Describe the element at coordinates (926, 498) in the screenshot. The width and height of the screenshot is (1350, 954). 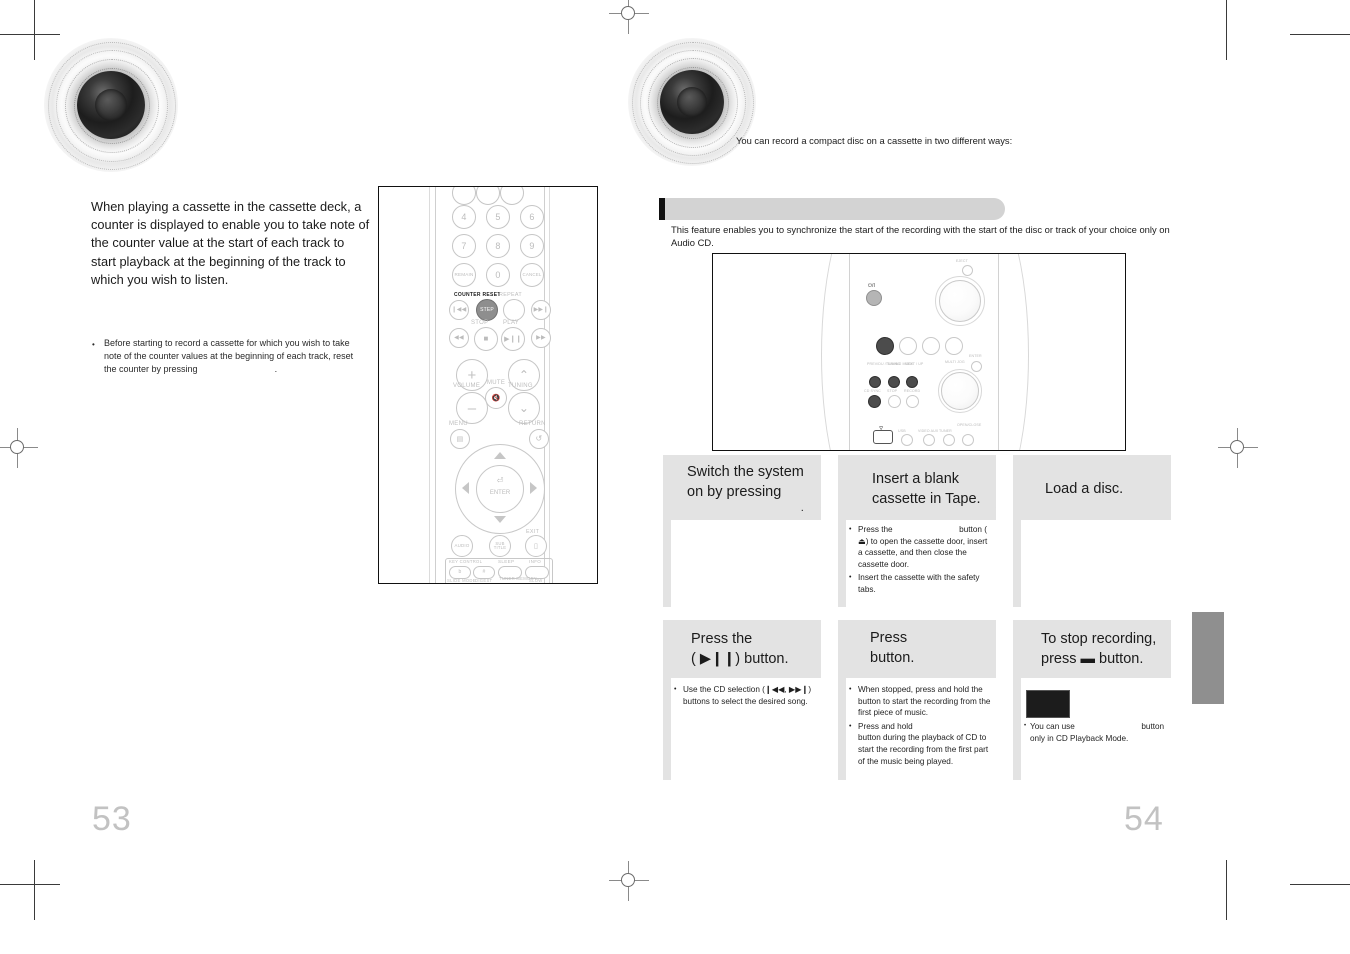
I see `step-2-head-line-2: cassette in Tape.` at that location.